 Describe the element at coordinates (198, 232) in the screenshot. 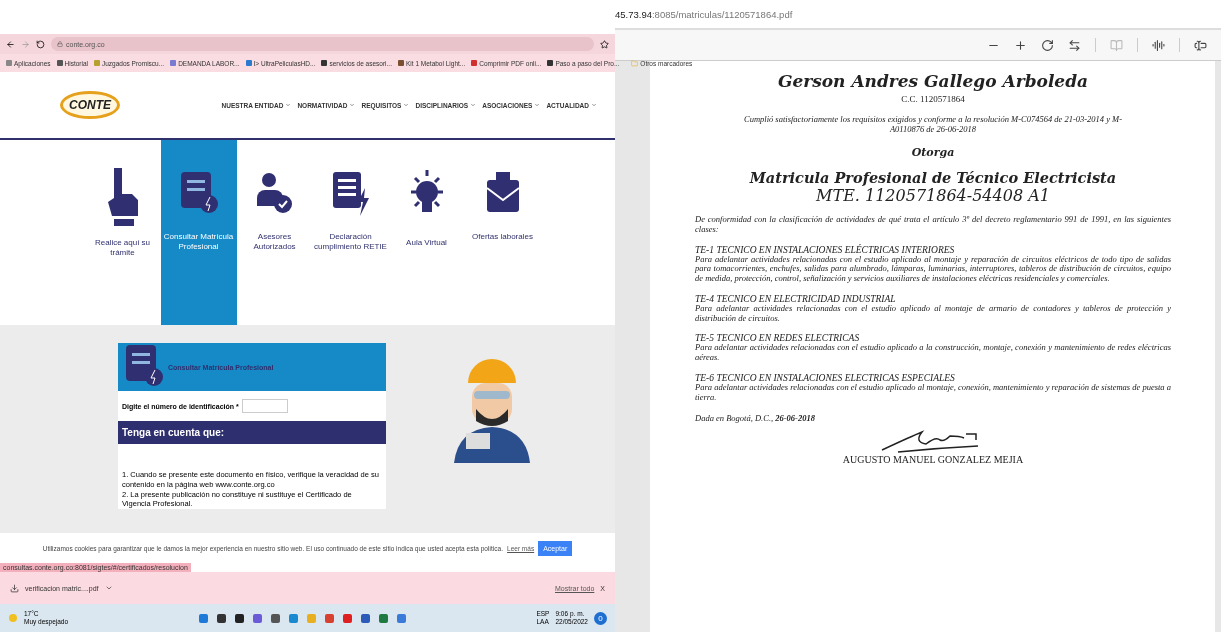

I see `service-tile: Consultar Matrícula Profesional` at that location.